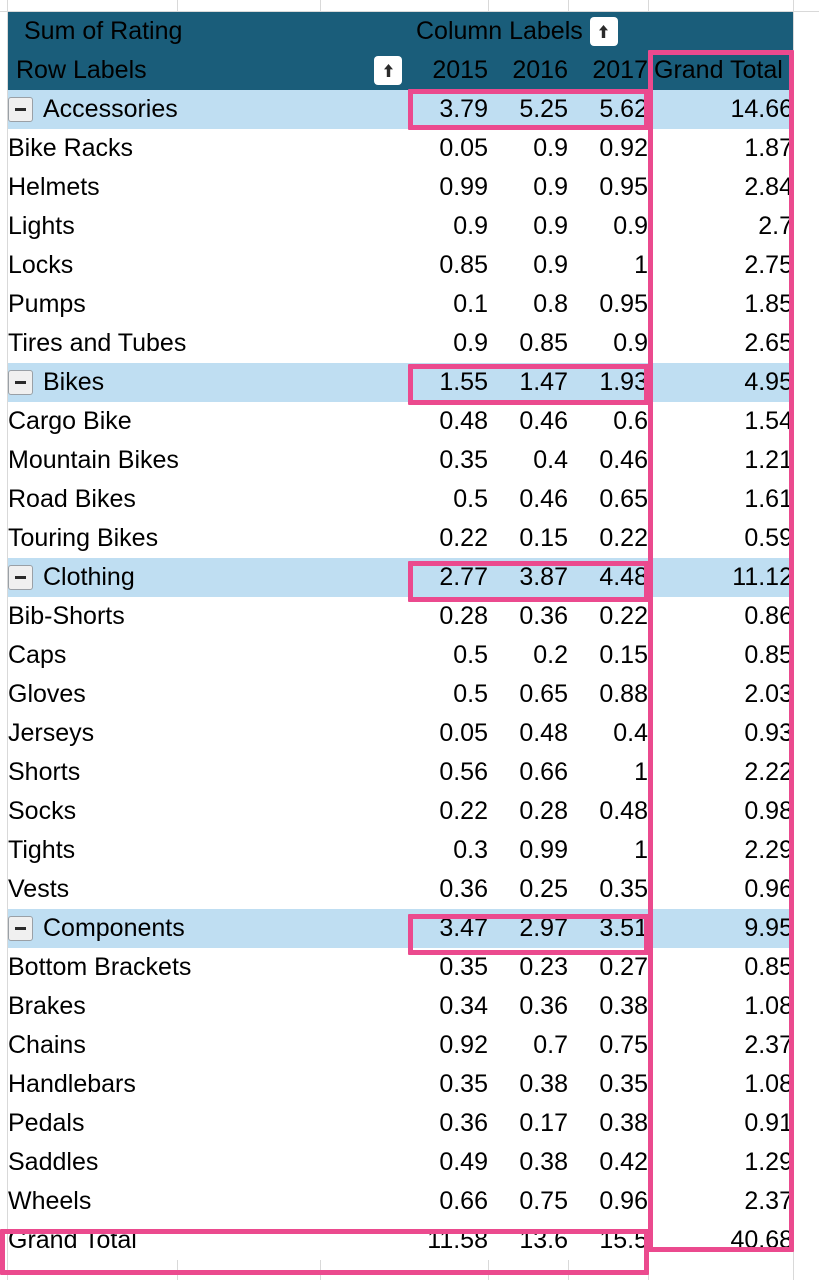 The width and height of the screenshot is (819, 1280). I want to click on row-label: Components, so click(114, 928).